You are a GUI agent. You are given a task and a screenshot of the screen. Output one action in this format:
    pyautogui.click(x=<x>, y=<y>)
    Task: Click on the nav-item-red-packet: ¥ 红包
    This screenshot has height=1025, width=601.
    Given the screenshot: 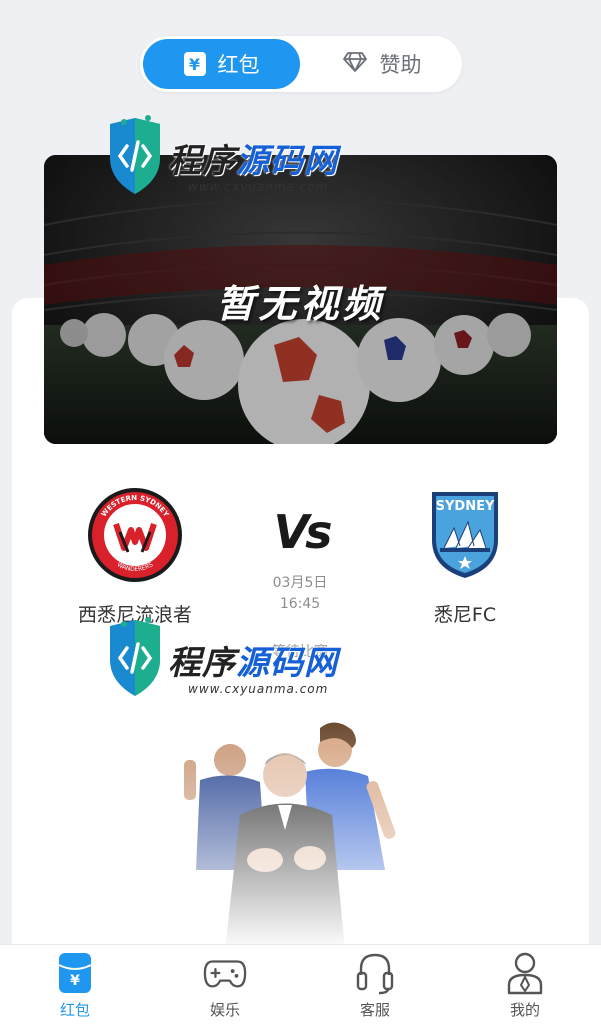 What is the action you would take?
    pyautogui.click(x=75, y=985)
    